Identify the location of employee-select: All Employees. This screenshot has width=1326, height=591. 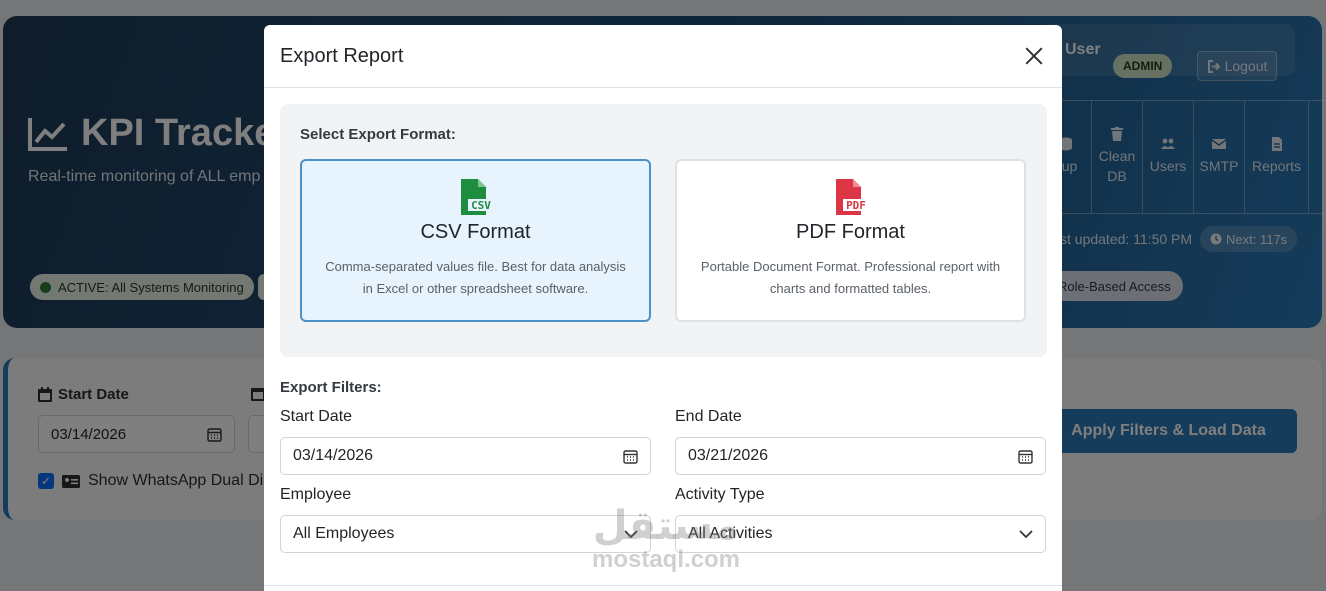
(465, 534).